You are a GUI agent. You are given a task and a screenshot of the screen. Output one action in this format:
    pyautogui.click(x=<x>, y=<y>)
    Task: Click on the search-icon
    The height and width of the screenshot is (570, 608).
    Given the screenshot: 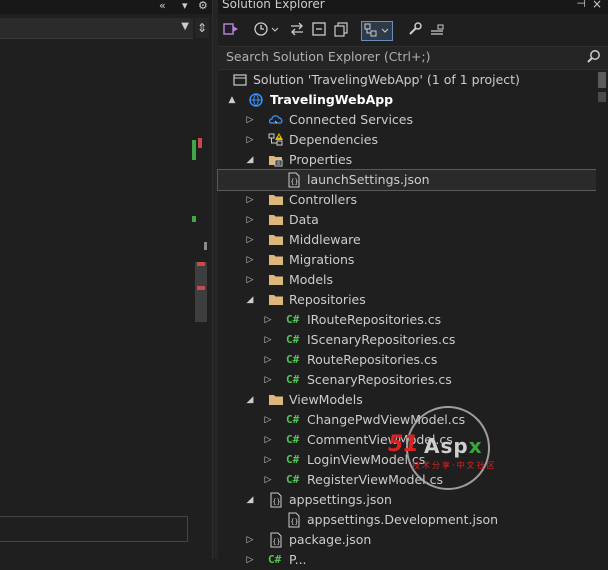 What is the action you would take?
    pyautogui.click(x=594, y=57)
    